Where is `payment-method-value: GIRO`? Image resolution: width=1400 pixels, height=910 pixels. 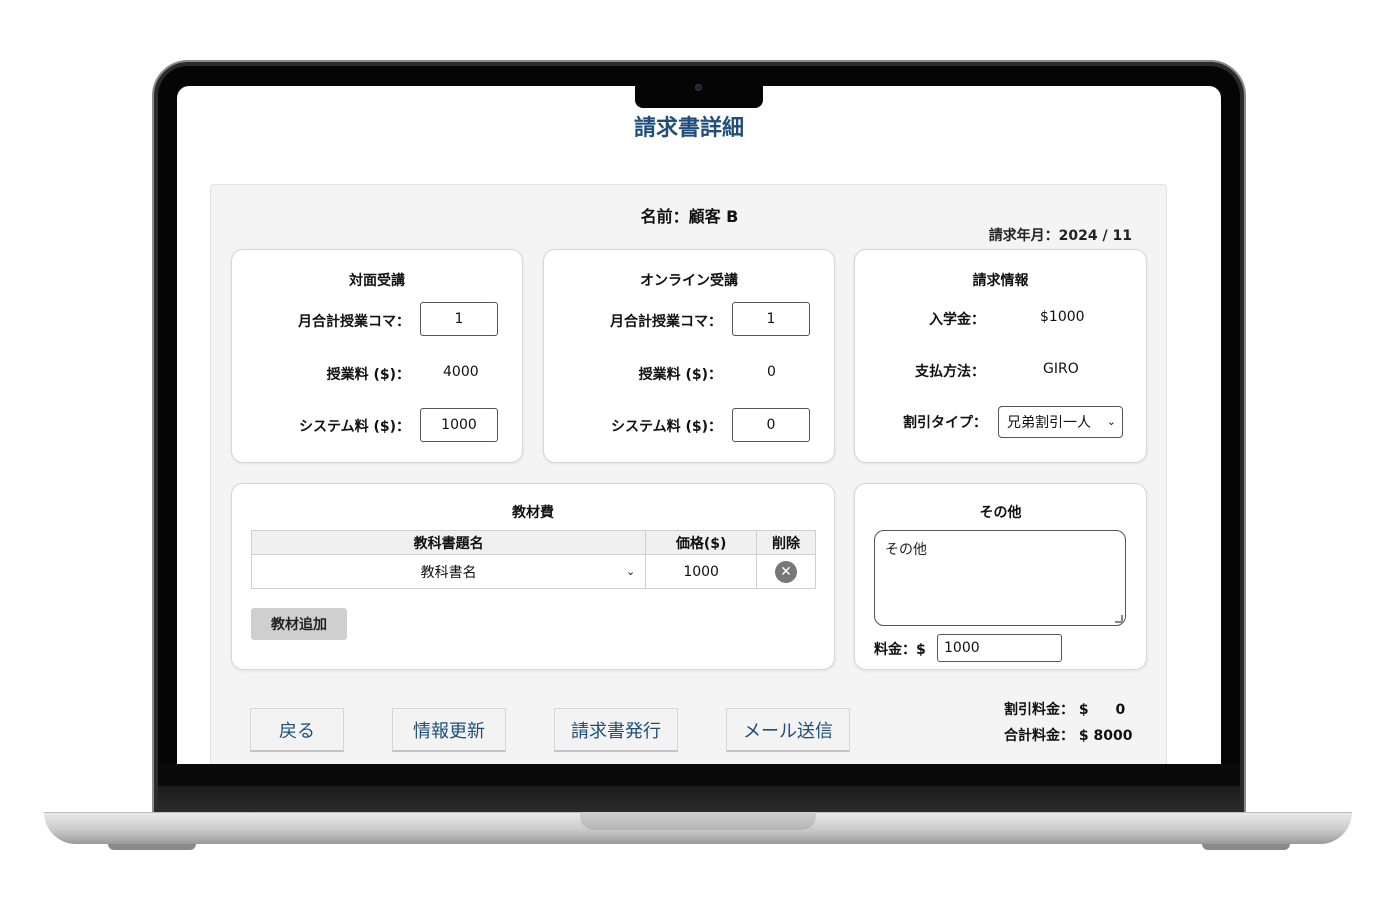
payment-method-value: GIRO is located at coordinates (1061, 369).